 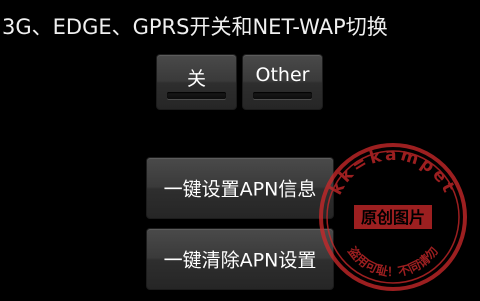 I want to click on page-title: 3G、EDGE、GPRS开关和NET-WAP切换, so click(x=195, y=27).